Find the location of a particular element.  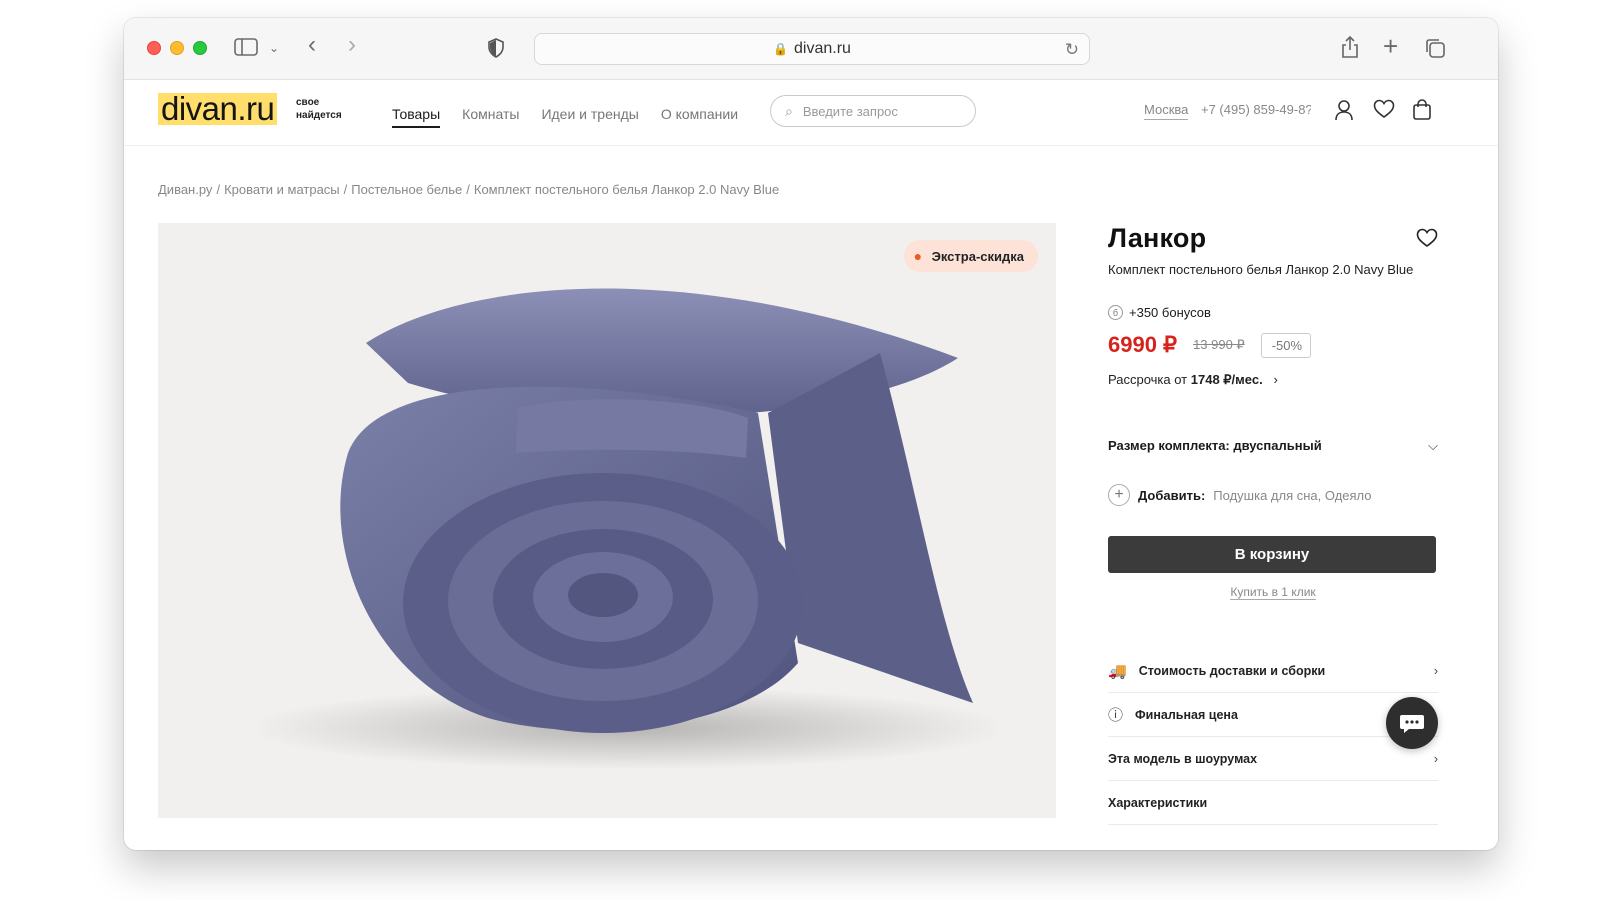

favorite-heart-icon is located at coordinates (1427, 241).